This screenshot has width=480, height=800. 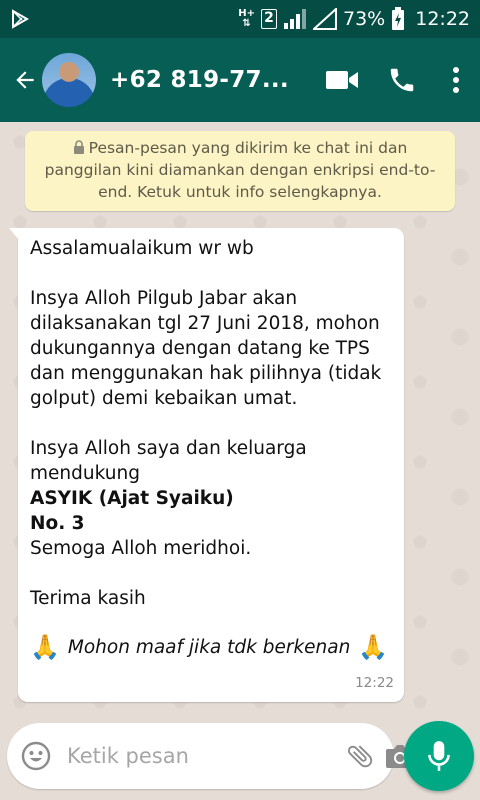 I want to click on more-vert-icon, so click(x=456, y=80).